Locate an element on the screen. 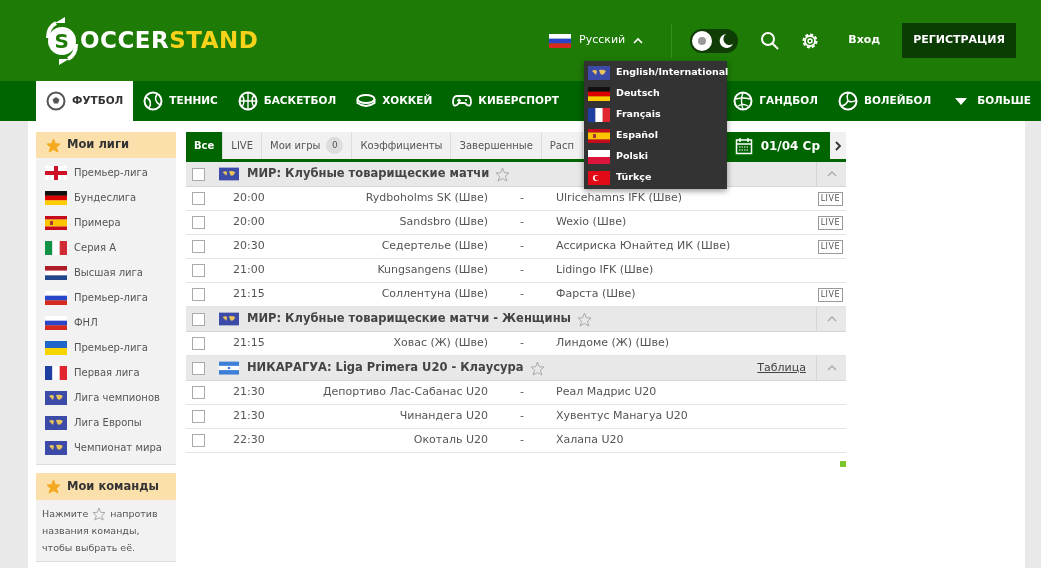 The image size is (1041, 568). hint-text: напротив is located at coordinates (134, 514).